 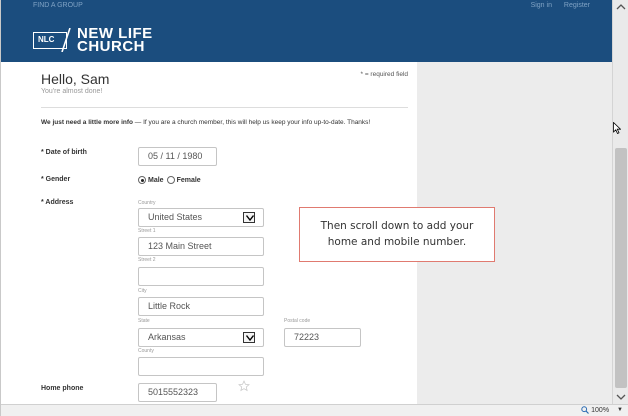 I want to click on greeting-heading: Hello, Sam, so click(x=75, y=79).